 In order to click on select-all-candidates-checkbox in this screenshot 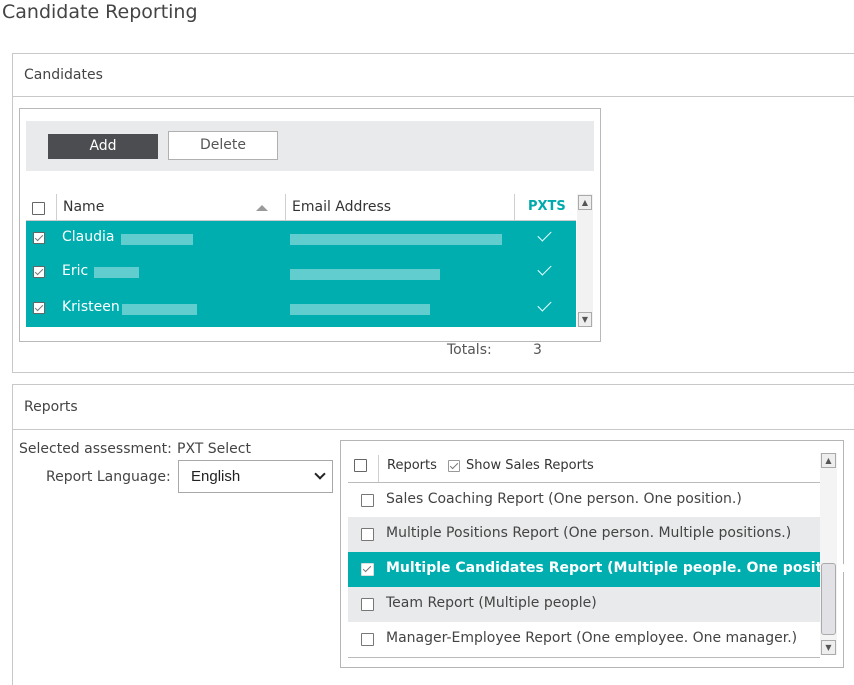, I will do `click(38, 208)`.